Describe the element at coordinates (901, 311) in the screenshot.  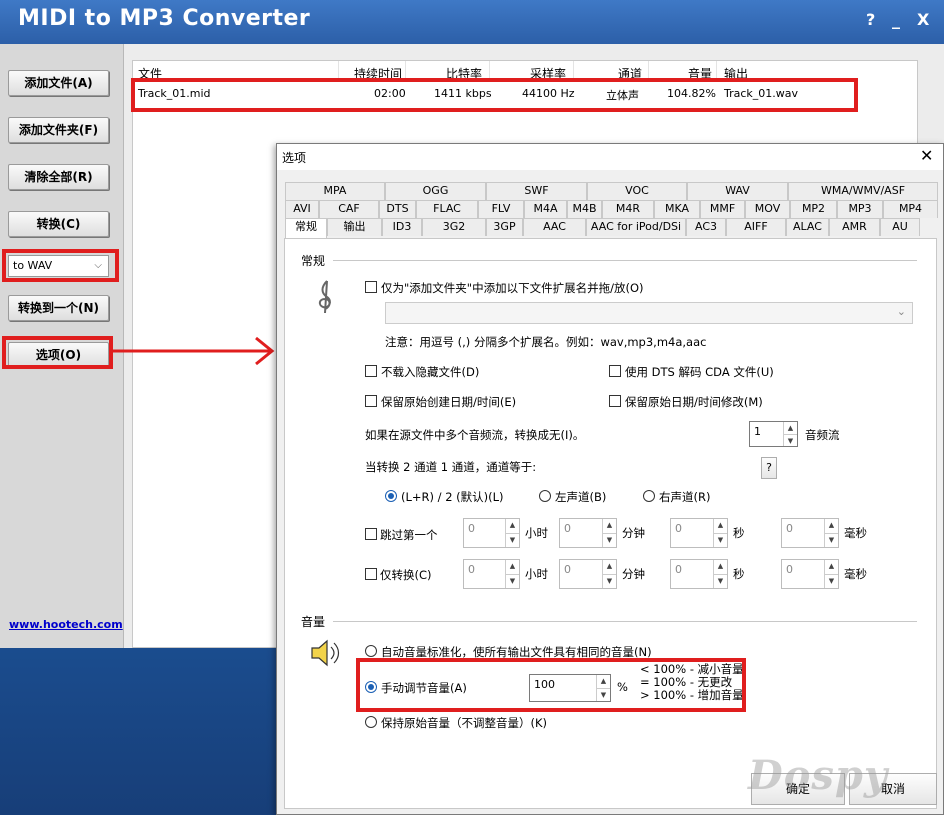
I see `chevron-down-icon: ⌄` at that location.